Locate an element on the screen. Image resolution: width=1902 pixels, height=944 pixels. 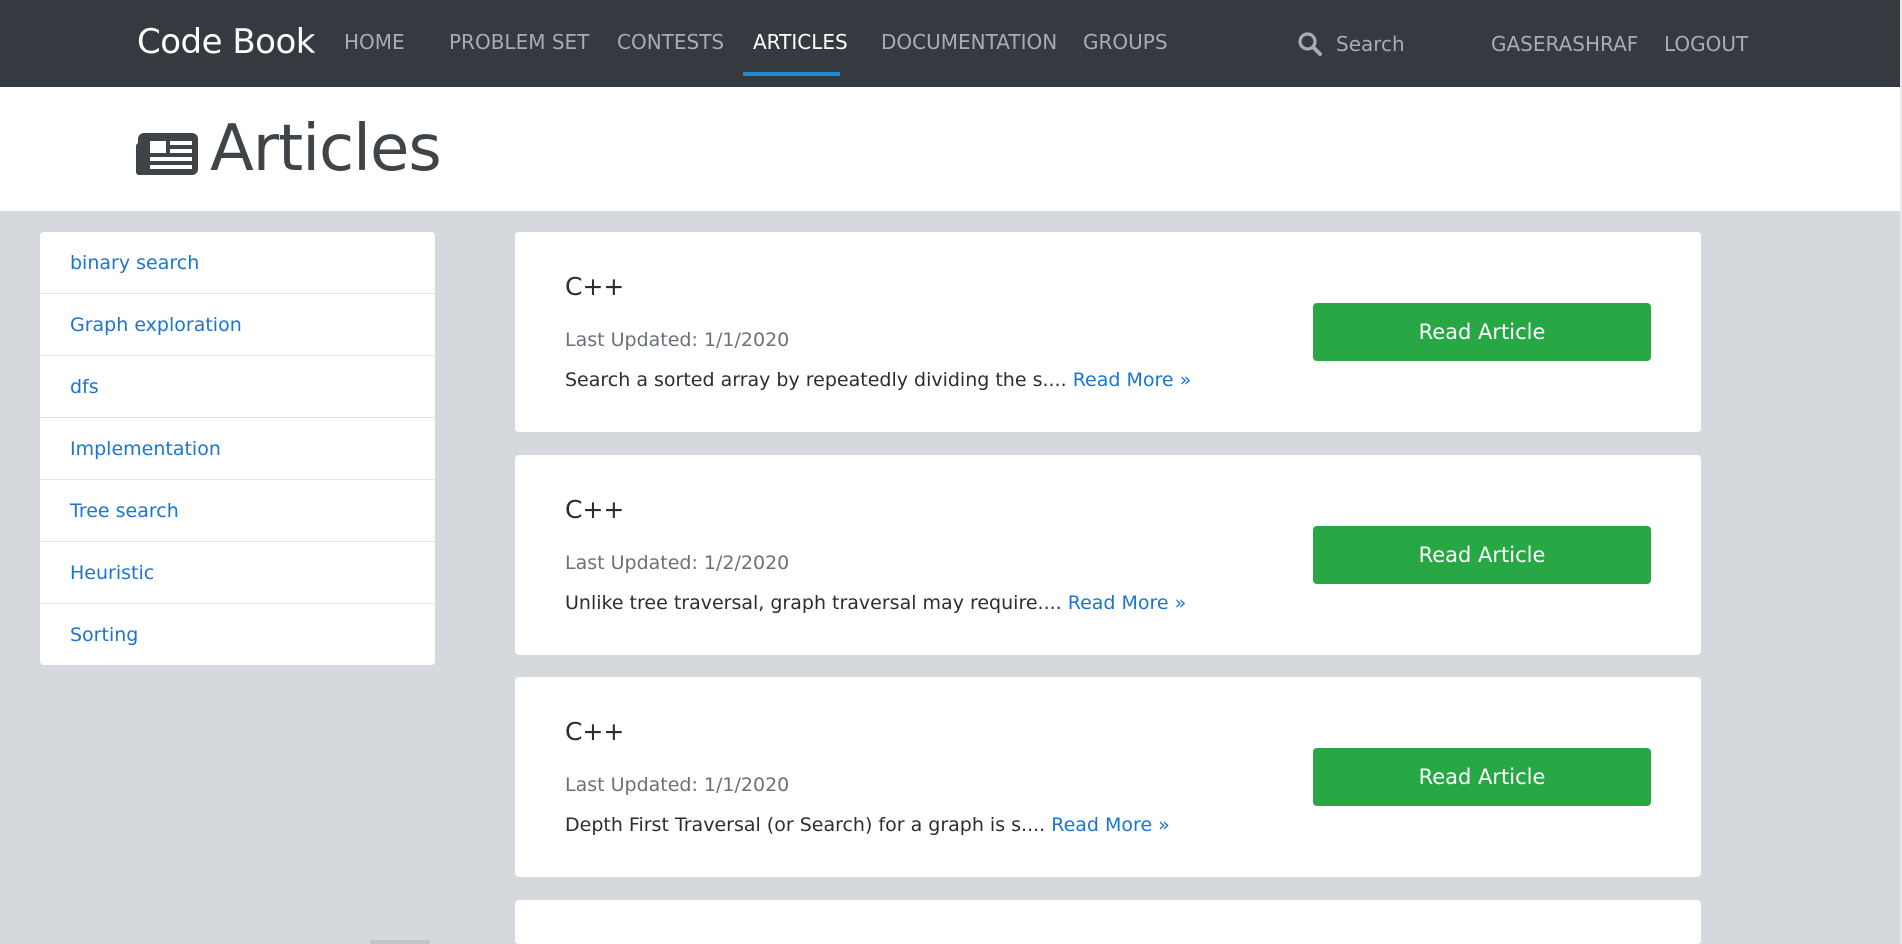
sidebar-item-heuristic: Heuristic is located at coordinates (237, 573).